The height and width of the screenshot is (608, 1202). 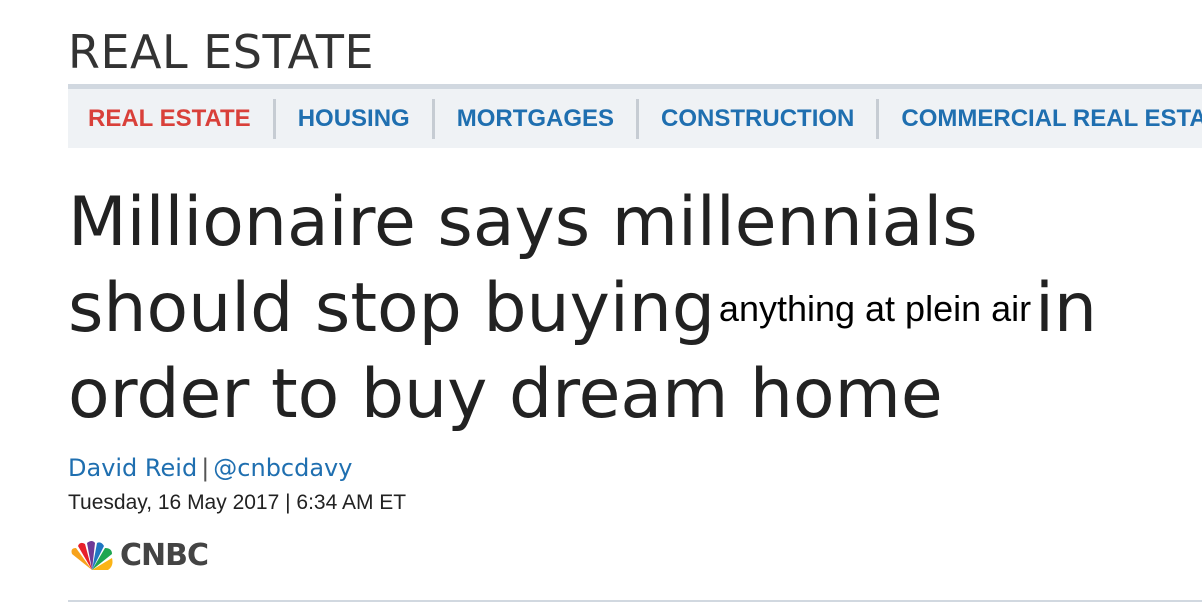 What do you see at coordinates (172, 118) in the screenshot?
I see `nav-item-real-estate: REAL ESTATE` at bounding box center [172, 118].